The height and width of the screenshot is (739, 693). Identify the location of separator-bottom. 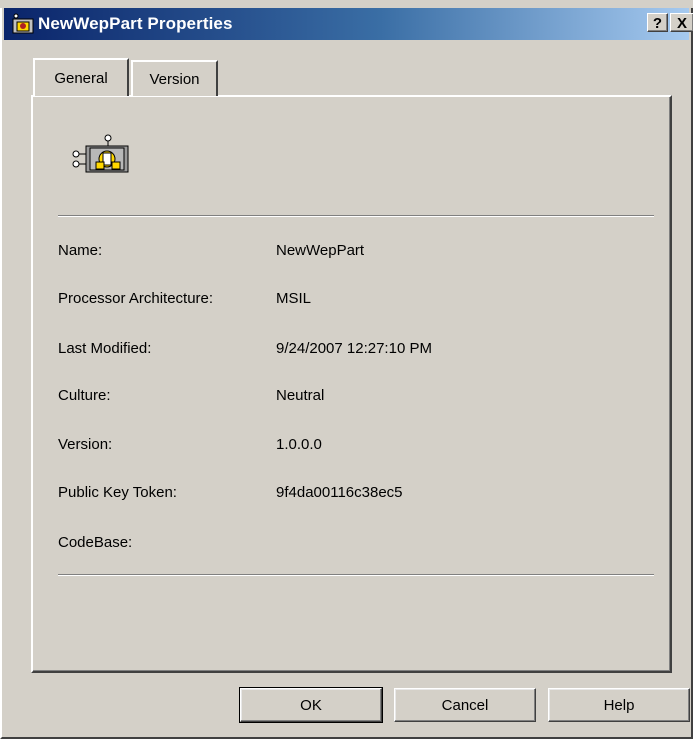
(356, 575).